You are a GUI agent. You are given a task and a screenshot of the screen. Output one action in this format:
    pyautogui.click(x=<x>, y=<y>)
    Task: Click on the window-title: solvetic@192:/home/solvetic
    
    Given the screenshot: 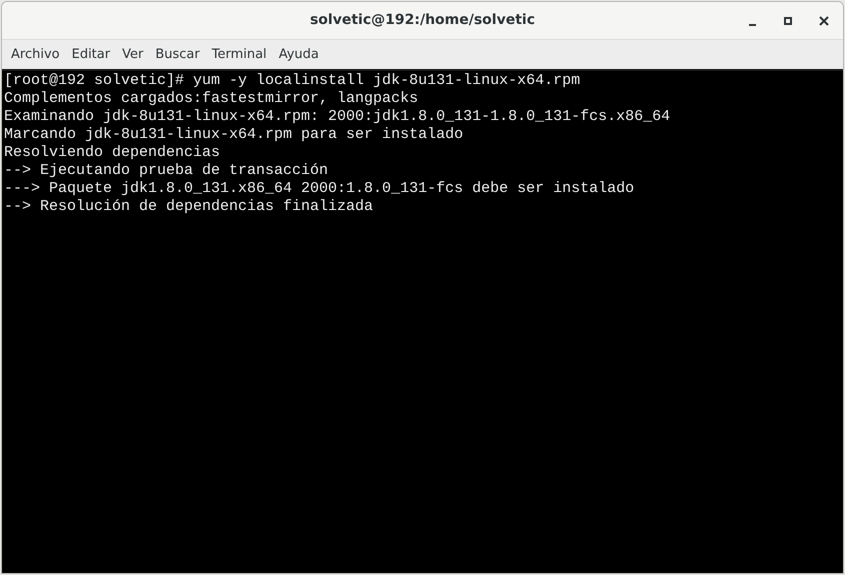 What is the action you would take?
    pyautogui.click(x=423, y=20)
    